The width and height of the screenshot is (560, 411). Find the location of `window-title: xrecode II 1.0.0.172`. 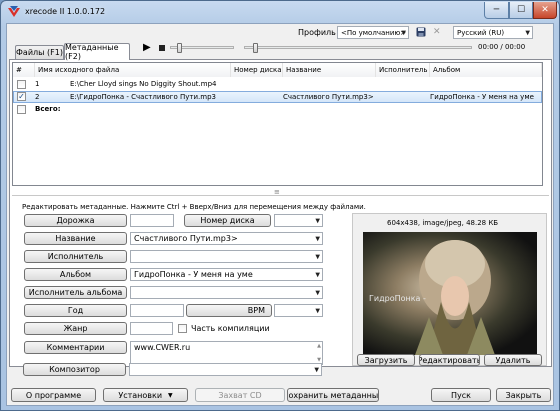

window-title: xrecode II 1.0.0.172 is located at coordinates (65, 11).